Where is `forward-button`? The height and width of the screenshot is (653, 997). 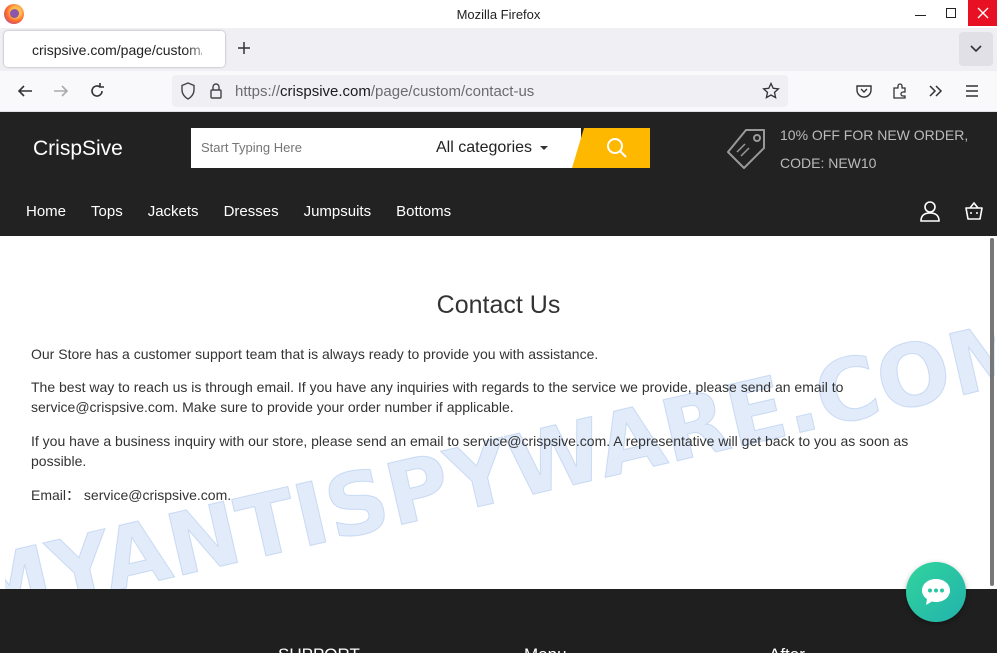 forward-button is located at coordinates (61, 91).